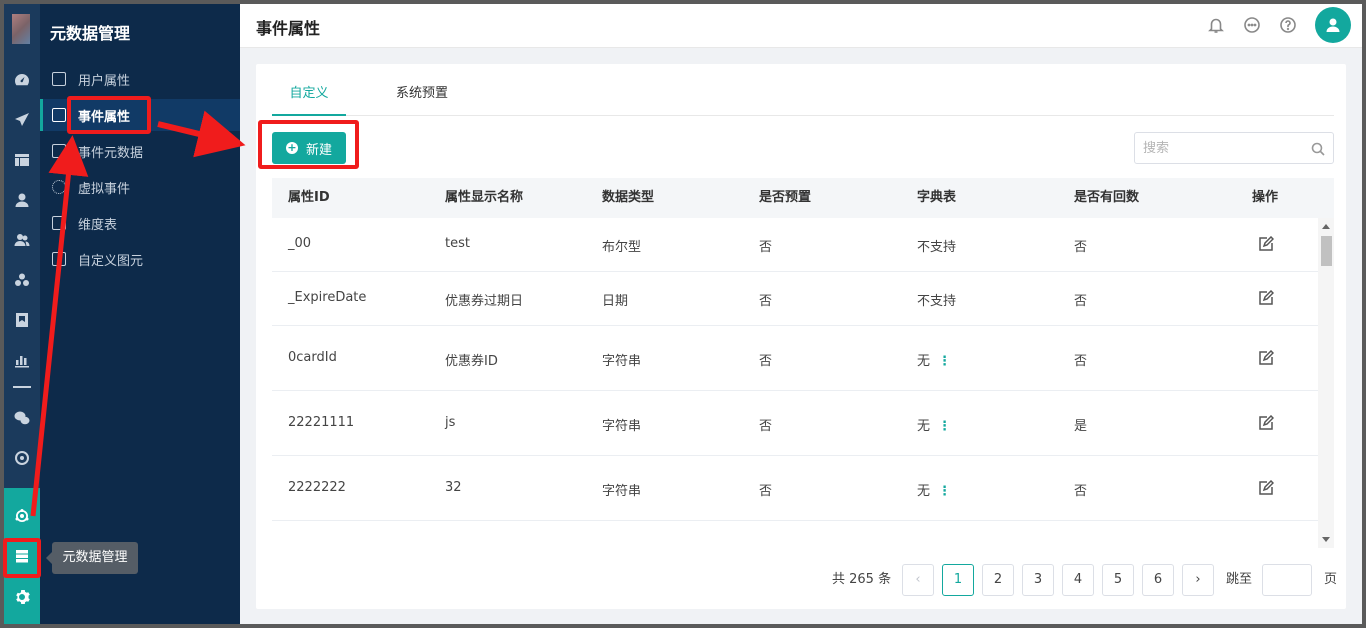 This screenshot has width=1366, height=628. I want to click on box-icon, so click(59, 259).